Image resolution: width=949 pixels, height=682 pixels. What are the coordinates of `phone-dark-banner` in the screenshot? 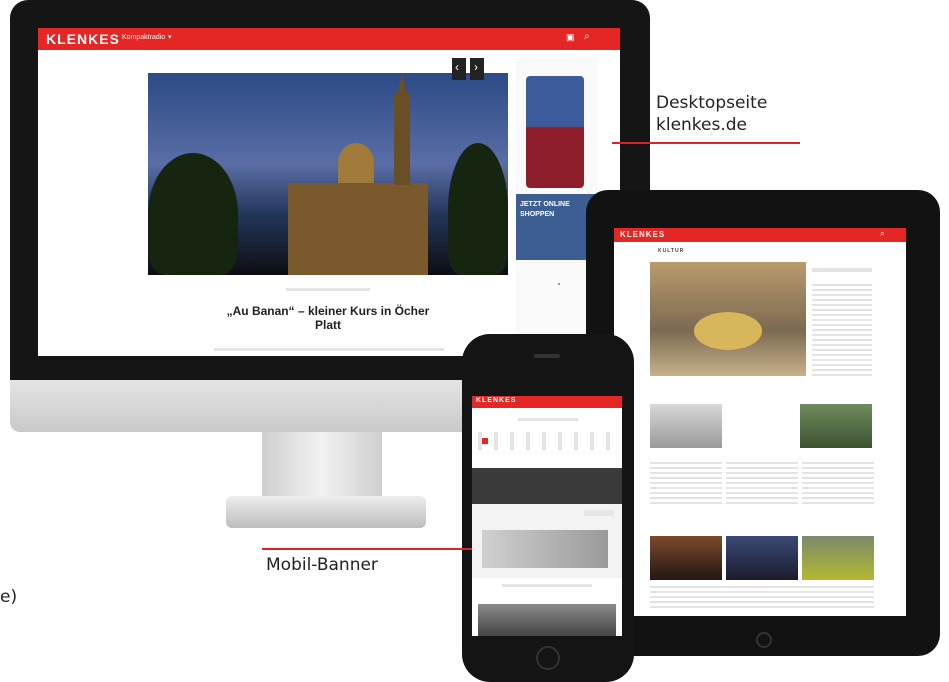 It's located at (547, 486).